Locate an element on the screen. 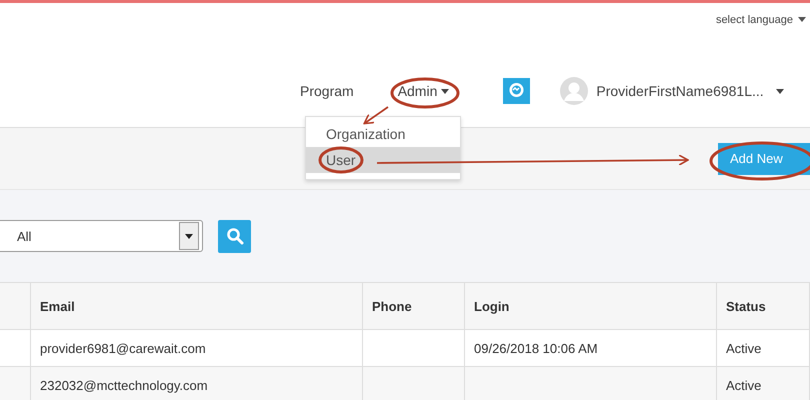 The image size is (810, 400). nav-menu-item: Admin is located at coordinates (424, 91).